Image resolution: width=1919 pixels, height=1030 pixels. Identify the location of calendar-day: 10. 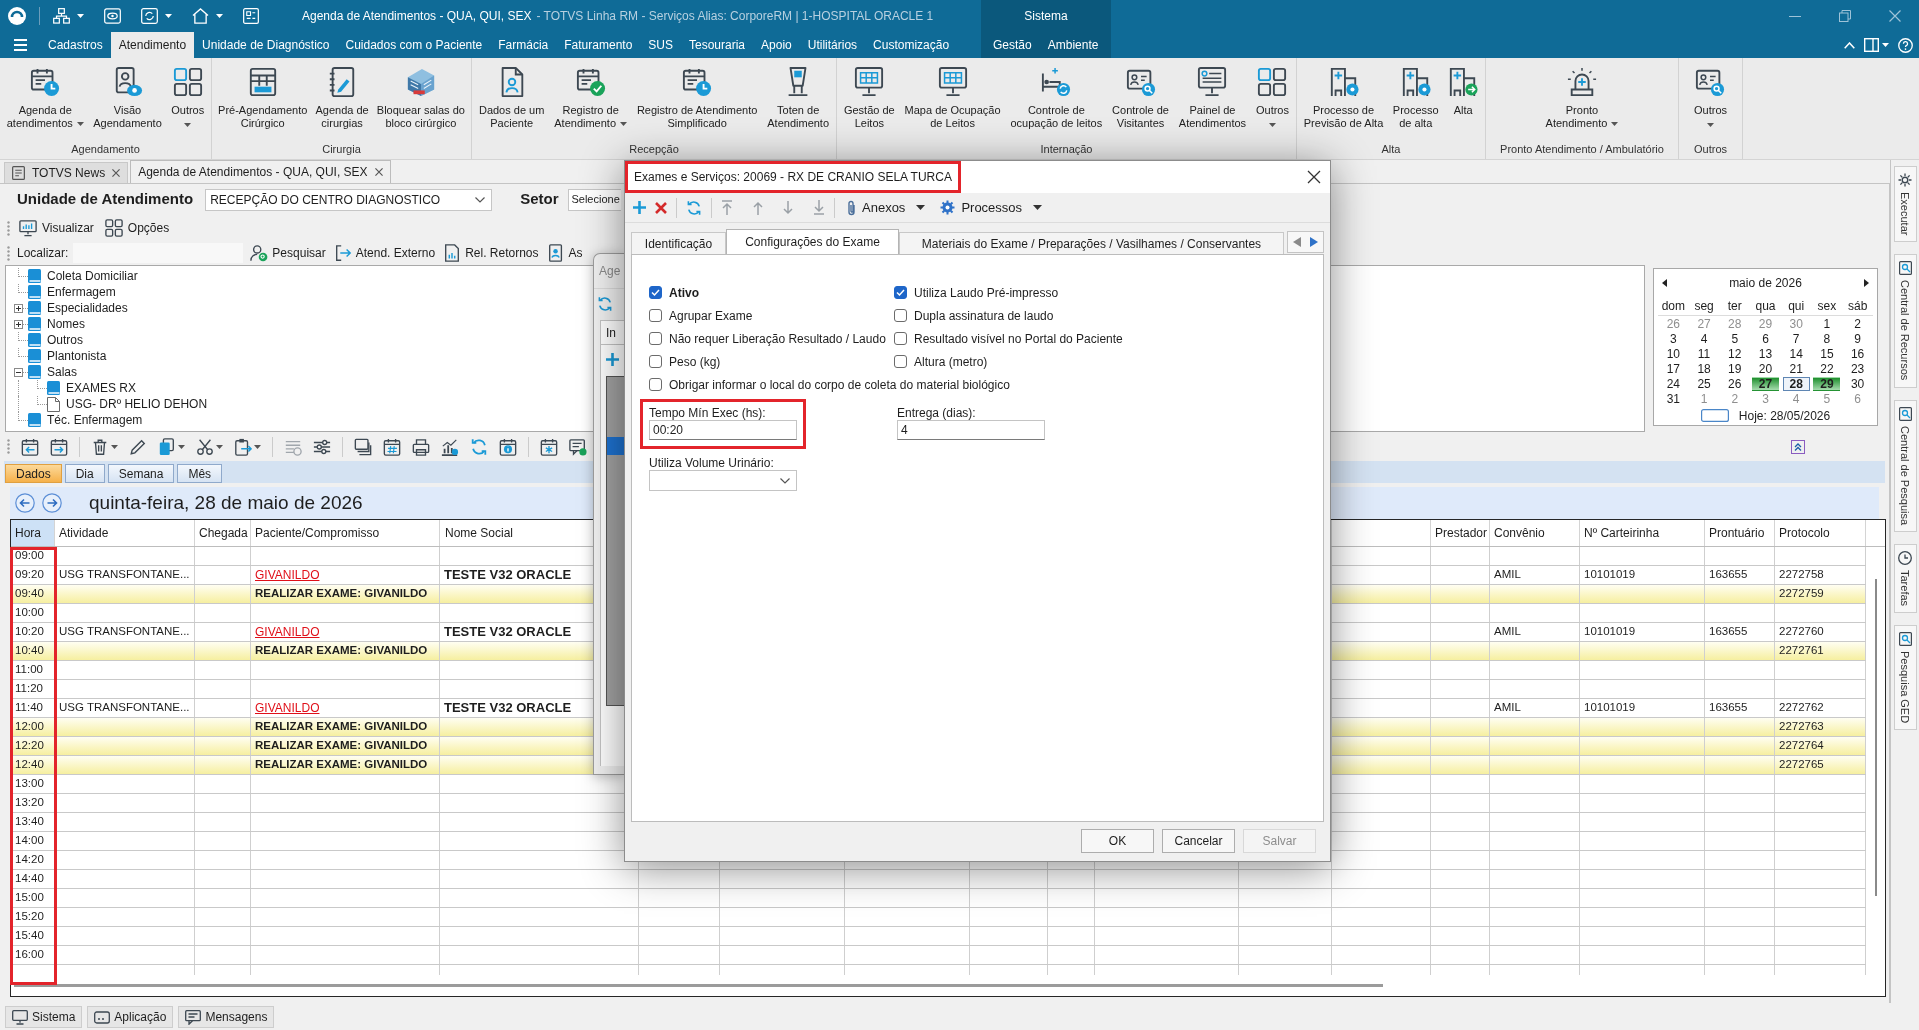
(1673, 353).